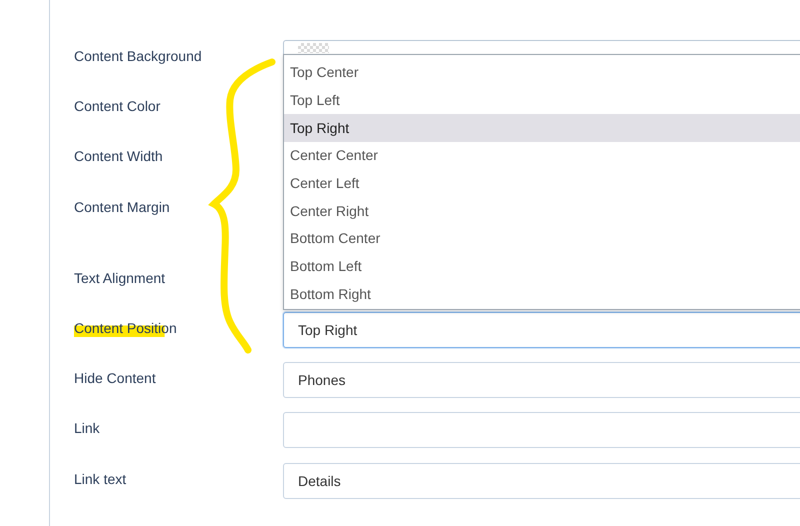 This screenshot has height=526, width=800. What do you see at coordinates (542, 100) in the screenshot?
I see `dropdown-option: Top Left` at bounding box center [542, 100].